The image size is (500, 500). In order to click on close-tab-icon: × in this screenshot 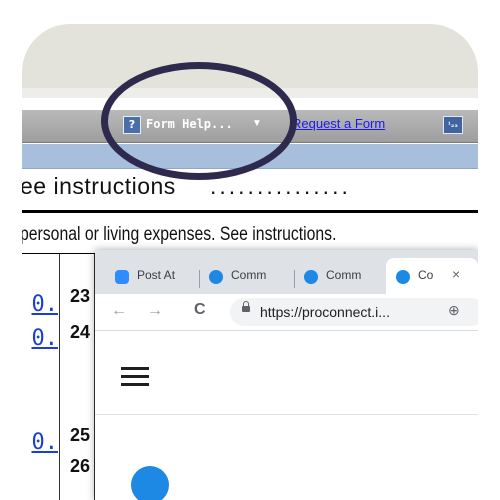, I will do `click(456, 274)`.